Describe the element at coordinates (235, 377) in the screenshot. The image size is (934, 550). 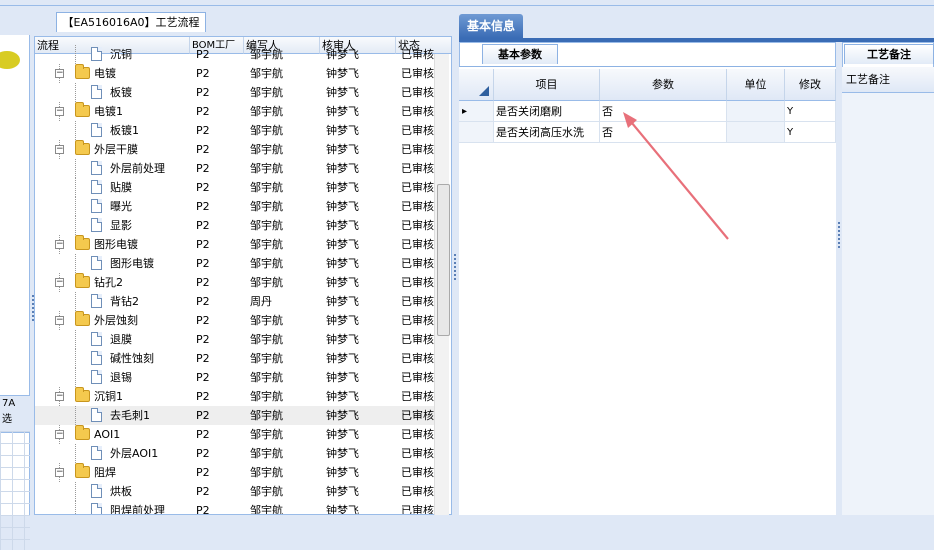
I see `tree-leaf-row: 退锡 P2 邹宇航 钟梦飞 已审核` at that location.